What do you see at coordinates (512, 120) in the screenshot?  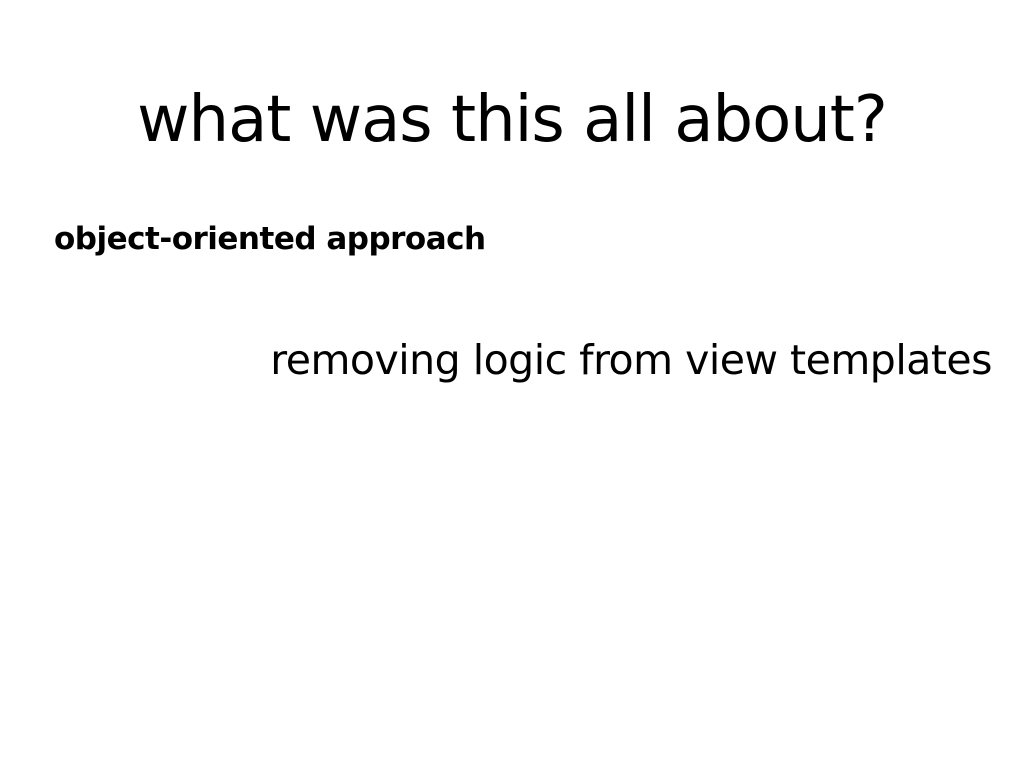 I see `slide-title: what was this all about?` at bounding box center [512, 120].